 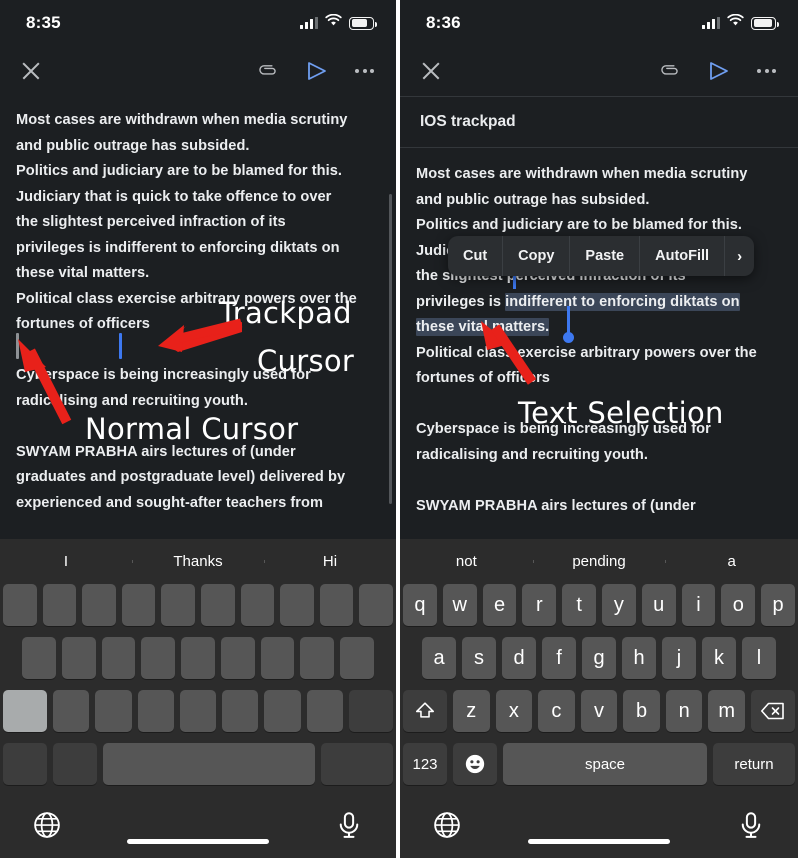 What do you see at coordinates (306, 361) in the screenshot?
I see `annotation-trackpad-cursor-line2: Cursor` at bounding box center [306, 361].